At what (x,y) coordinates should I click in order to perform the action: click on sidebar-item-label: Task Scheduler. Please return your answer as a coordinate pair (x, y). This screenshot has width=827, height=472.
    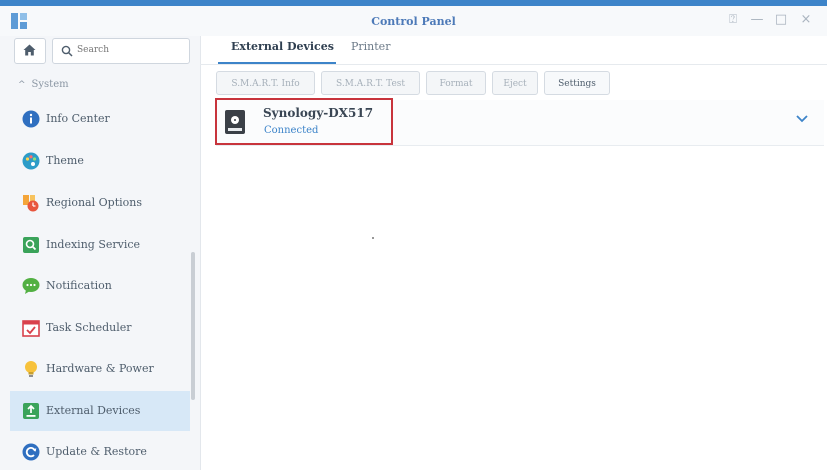
    Looking at the image, I should click on (89, 327).